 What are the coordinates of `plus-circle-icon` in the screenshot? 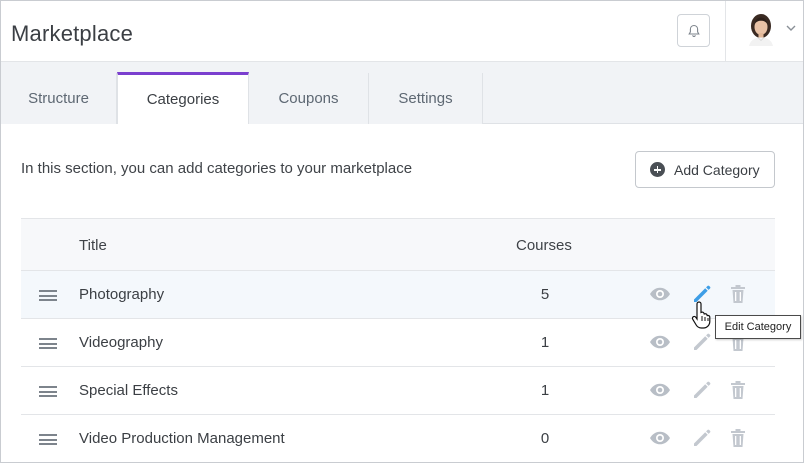 It's located at (657, 169).